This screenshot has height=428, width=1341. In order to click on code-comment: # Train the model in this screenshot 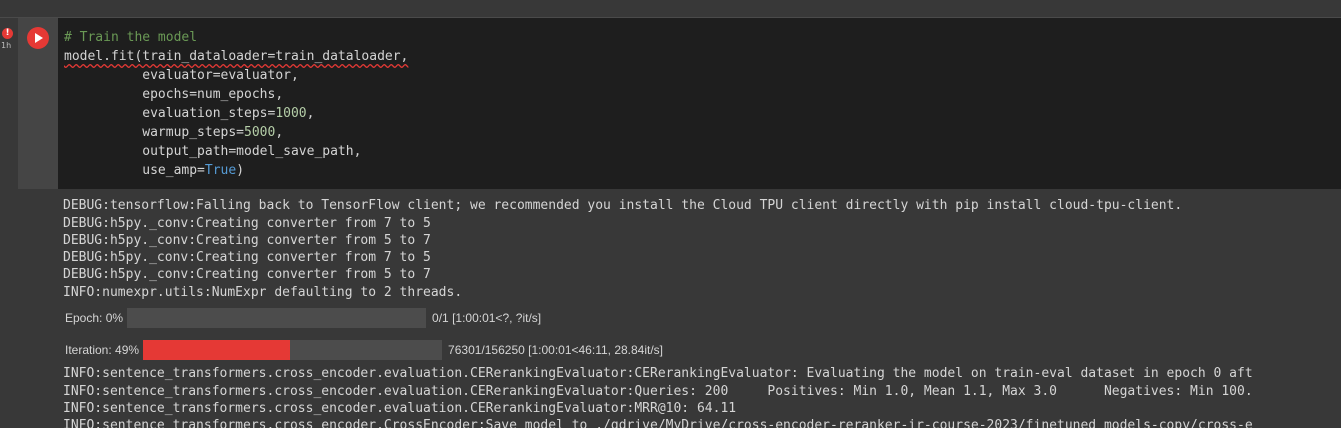, I will do `click(131, 37)`.